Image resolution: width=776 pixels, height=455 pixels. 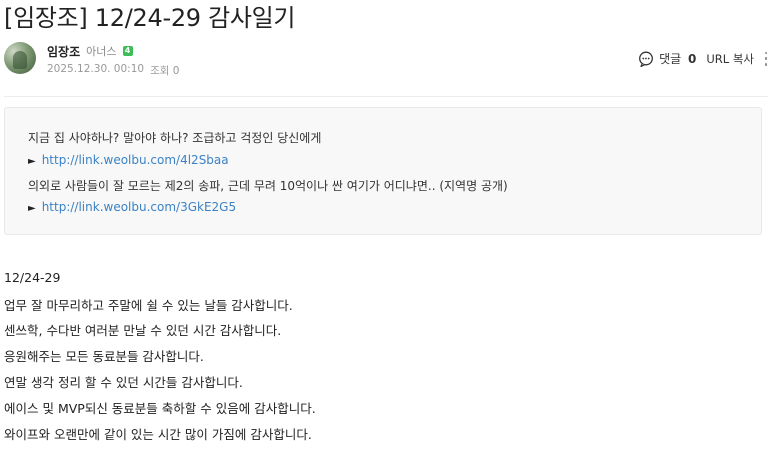 I want to click on comment-button: 댓글 0, so click(x=667, y=58).